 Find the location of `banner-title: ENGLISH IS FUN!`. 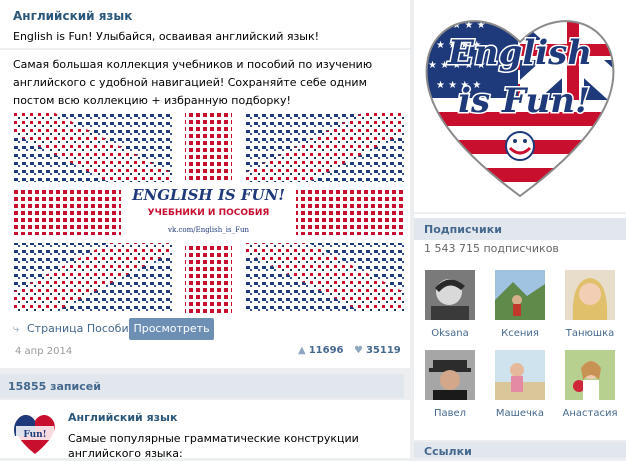

banner-title: ENGLISH IS FUN! is located at coordinates (208, 195).